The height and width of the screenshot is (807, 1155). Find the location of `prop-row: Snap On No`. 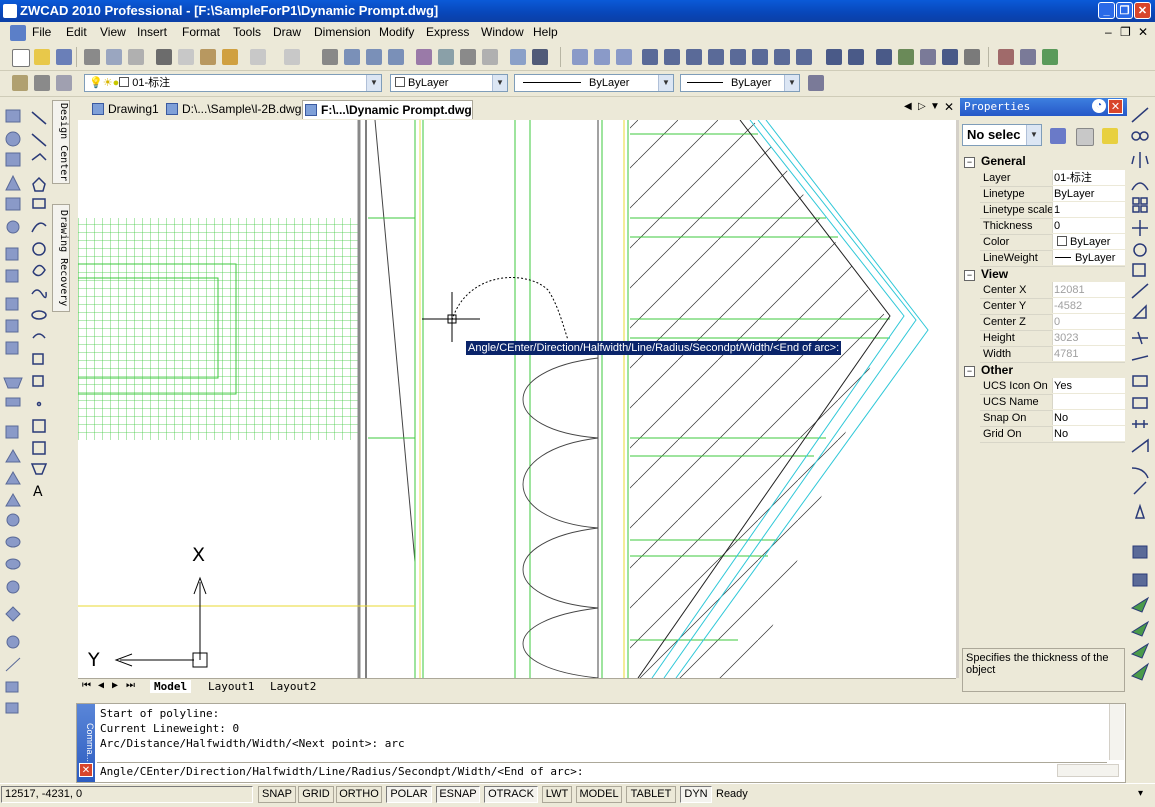

prop-row: Snap On No is located at coordinates (1052, 418).